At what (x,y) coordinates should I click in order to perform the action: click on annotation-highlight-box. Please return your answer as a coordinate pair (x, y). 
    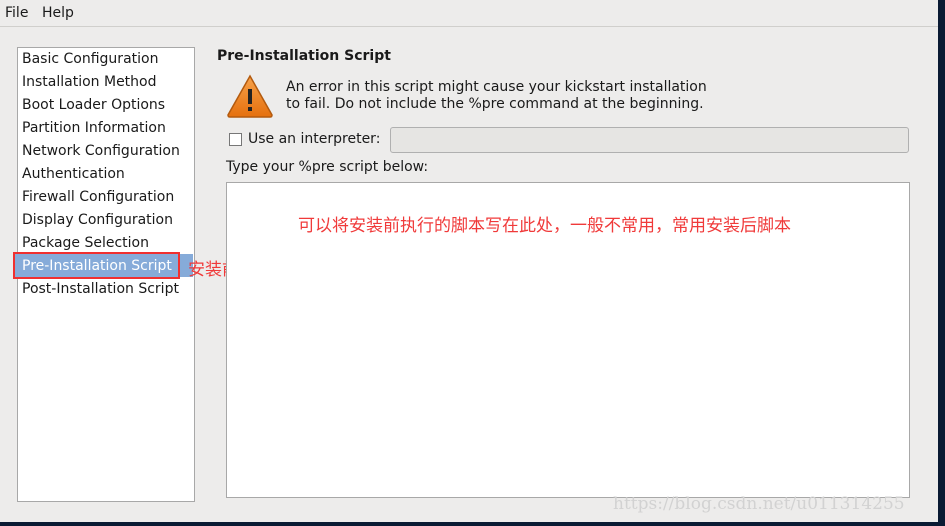
    Looking at the image, I should click on (96, 265).